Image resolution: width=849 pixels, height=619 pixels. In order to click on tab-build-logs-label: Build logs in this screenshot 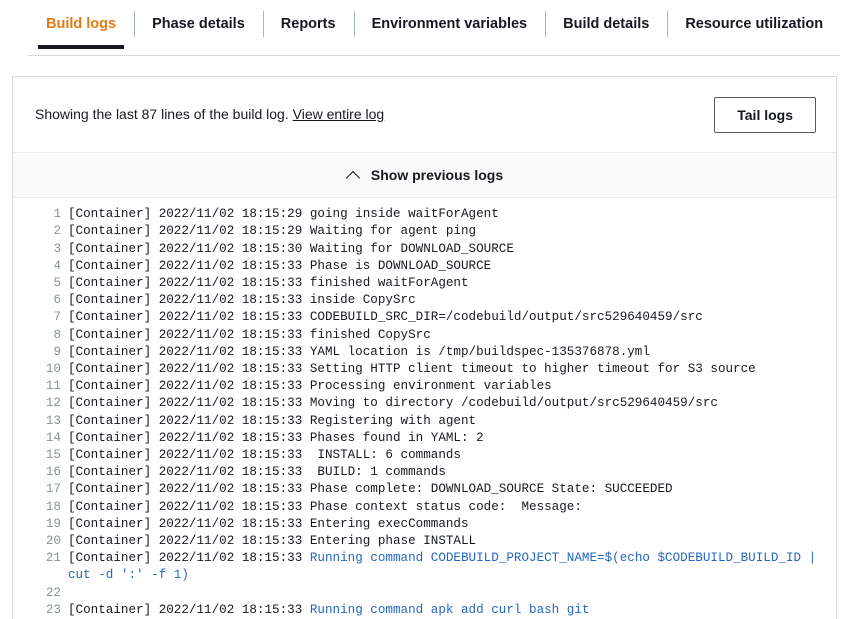, I will do `click(81, 24)`.